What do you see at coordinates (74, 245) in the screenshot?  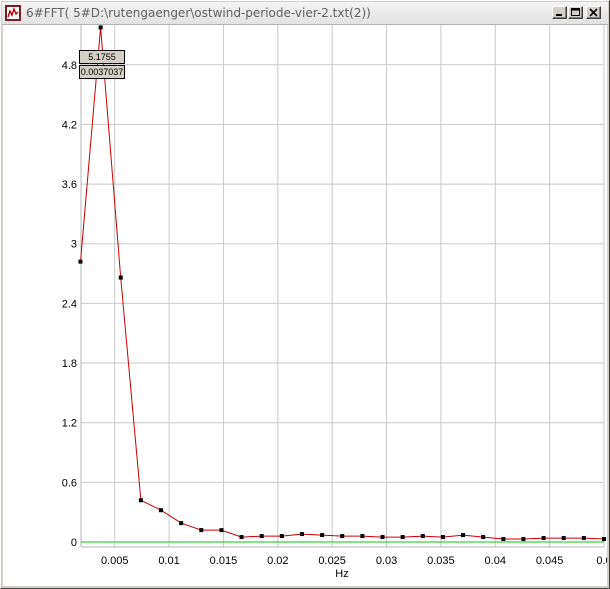 I see `y-tick-label: 3` at bounding box center [74, 245].